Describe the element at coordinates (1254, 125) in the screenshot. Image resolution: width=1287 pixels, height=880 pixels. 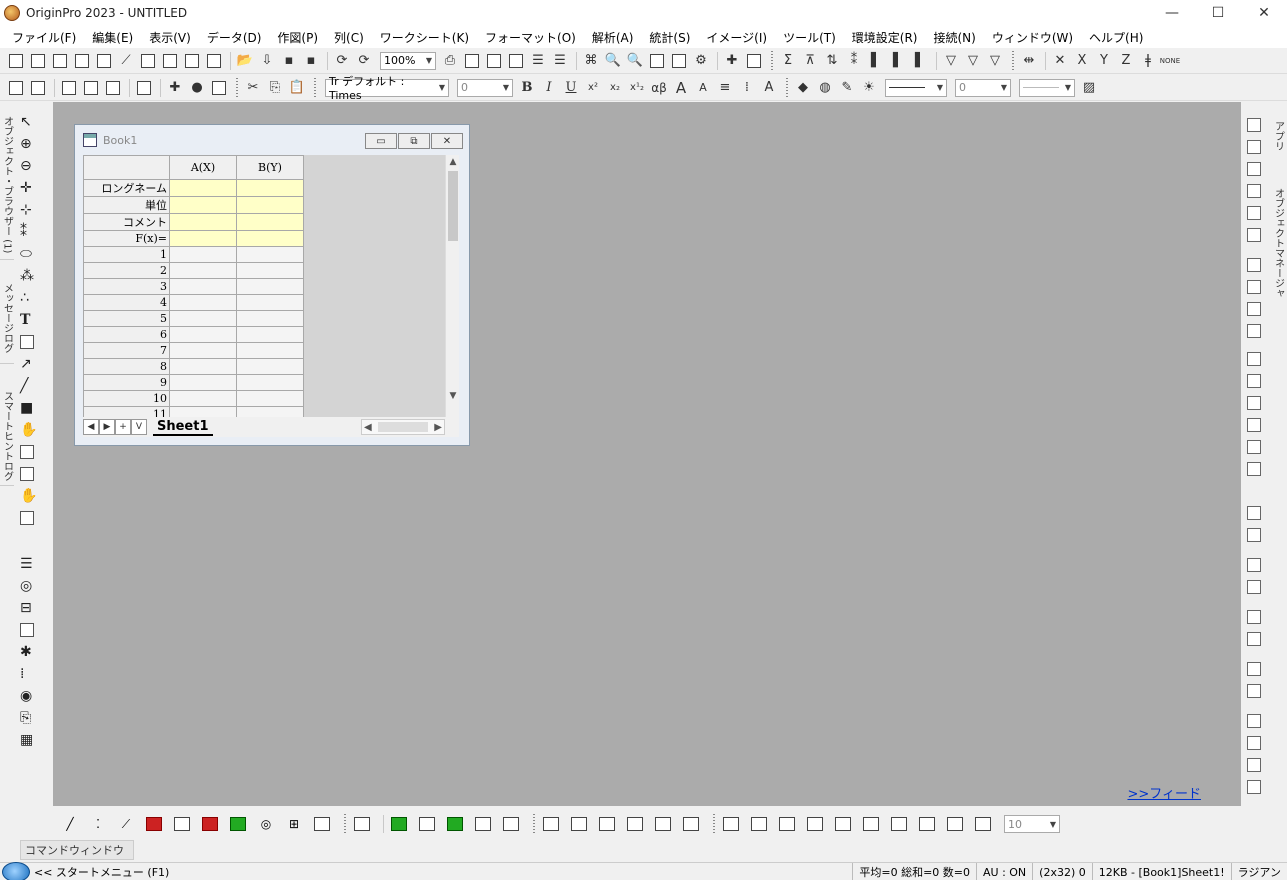
I see `stack-layers-icon` at that location.